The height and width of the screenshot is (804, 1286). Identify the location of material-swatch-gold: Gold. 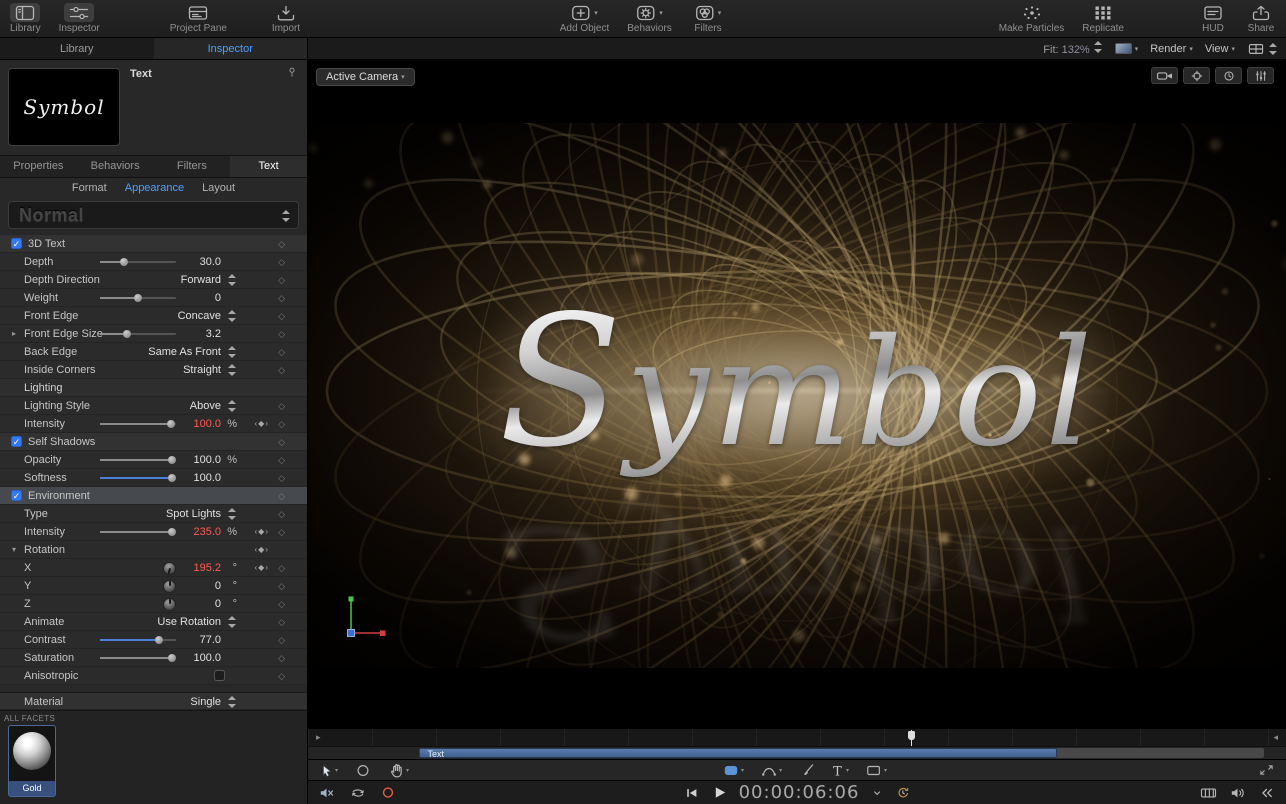
(32, 761).